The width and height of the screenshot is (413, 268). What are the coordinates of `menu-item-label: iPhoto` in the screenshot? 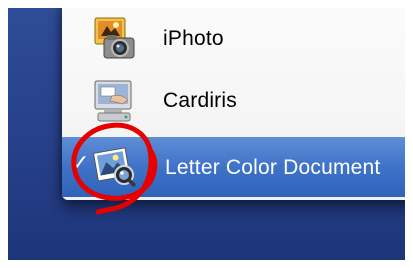 It's located at (193, 38).